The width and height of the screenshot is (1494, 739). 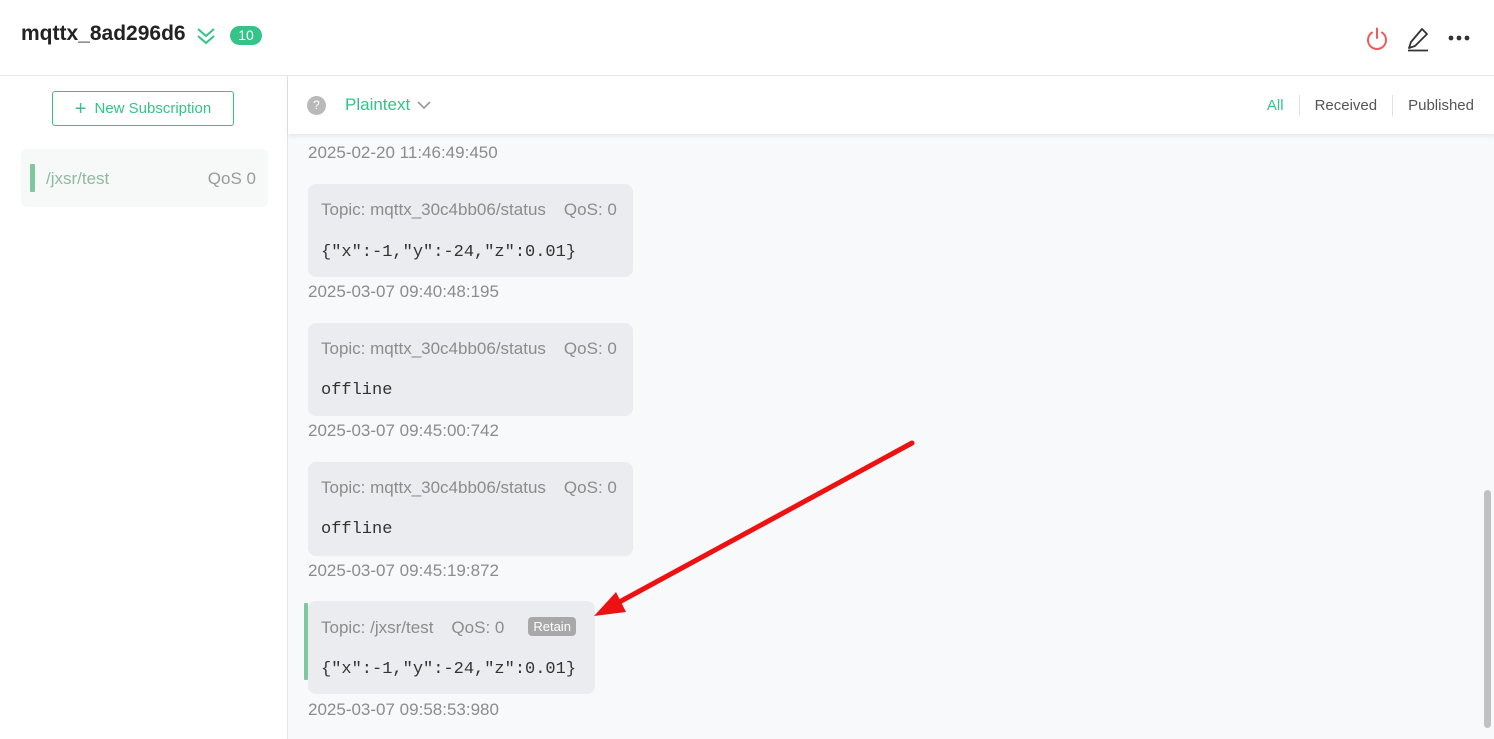 I want to click on retain-badge: Retain, so click(x=552, y=626).